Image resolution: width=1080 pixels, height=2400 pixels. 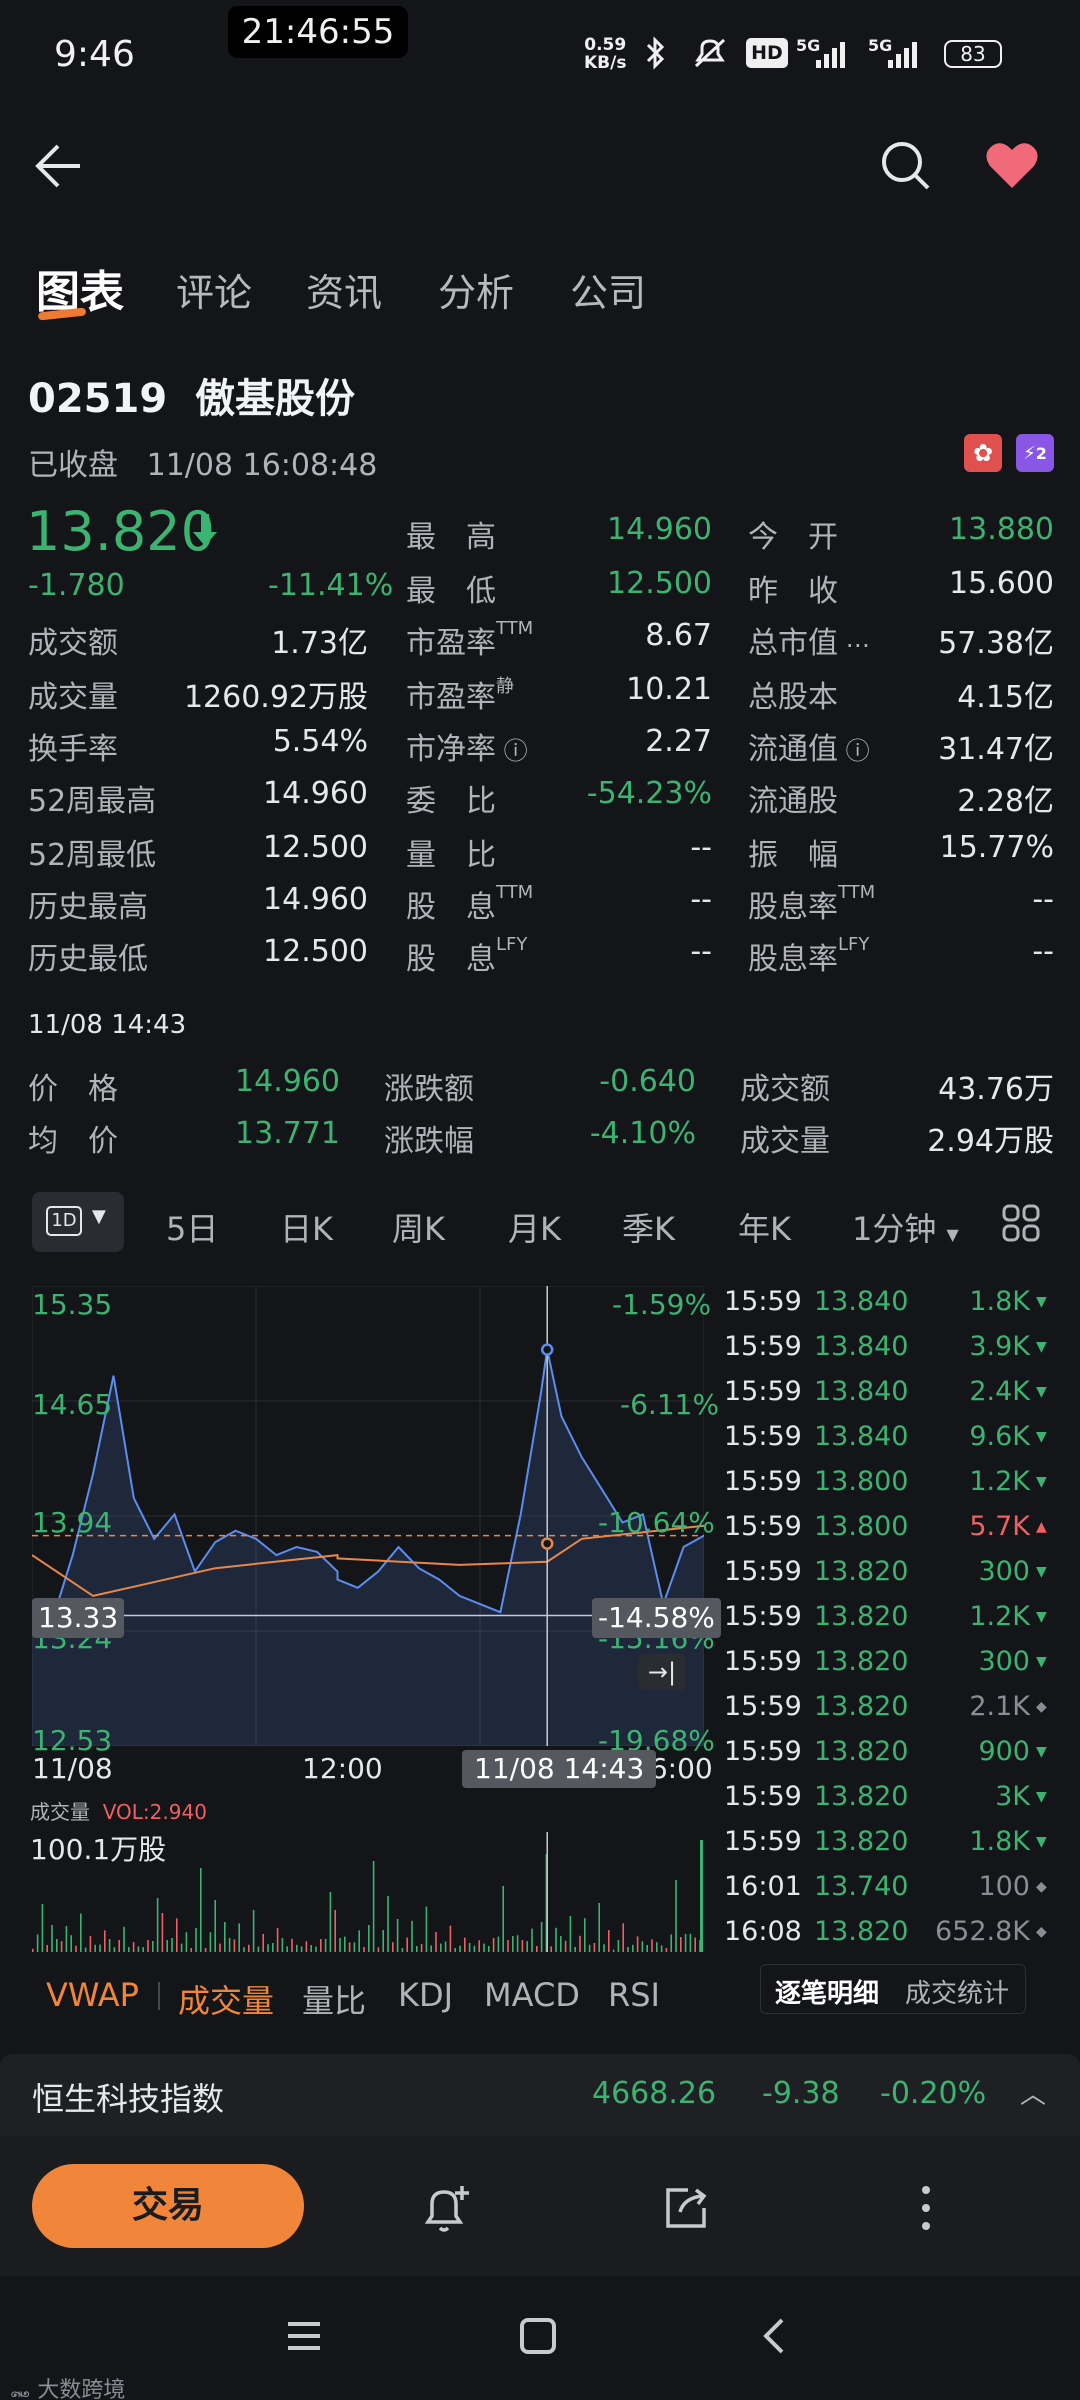 I want to click on quote-label: 振 幅, so click(x=793, y=852).